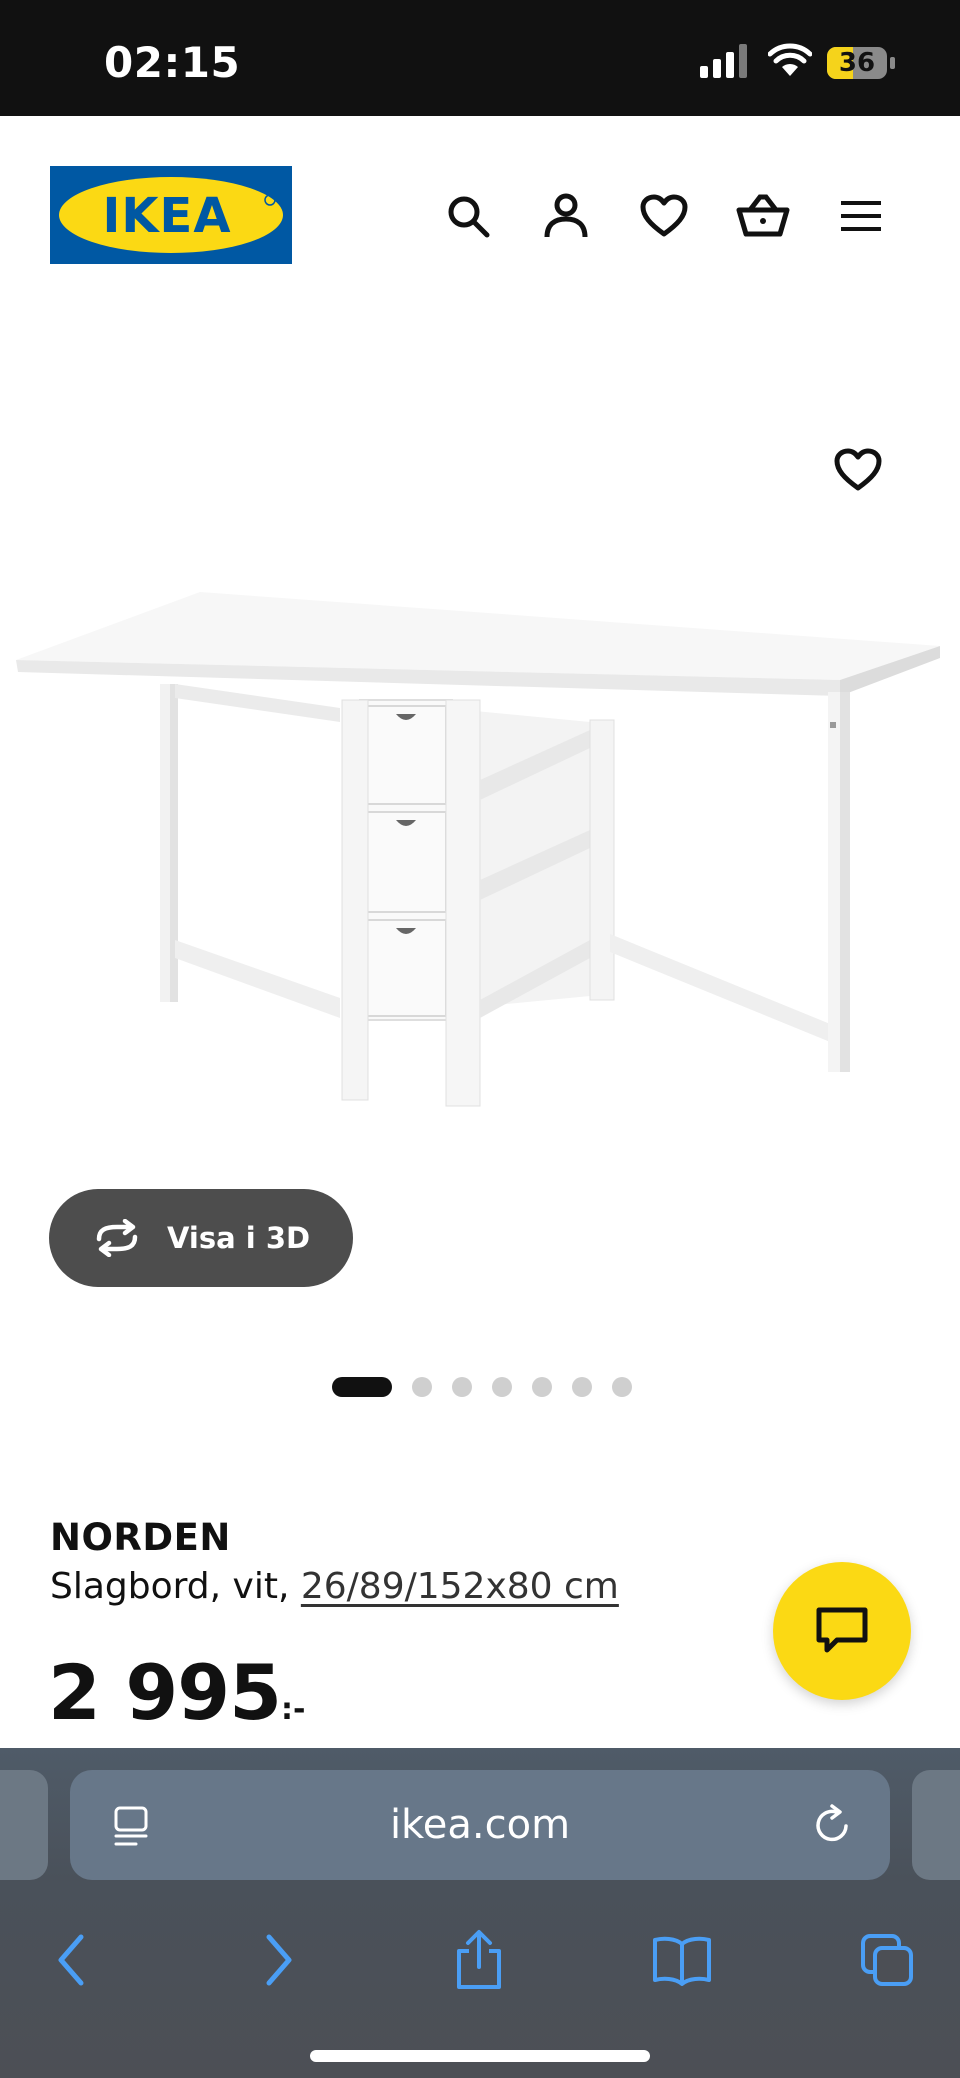  I want to click on bookmarks-icon, so click(682, 1961).